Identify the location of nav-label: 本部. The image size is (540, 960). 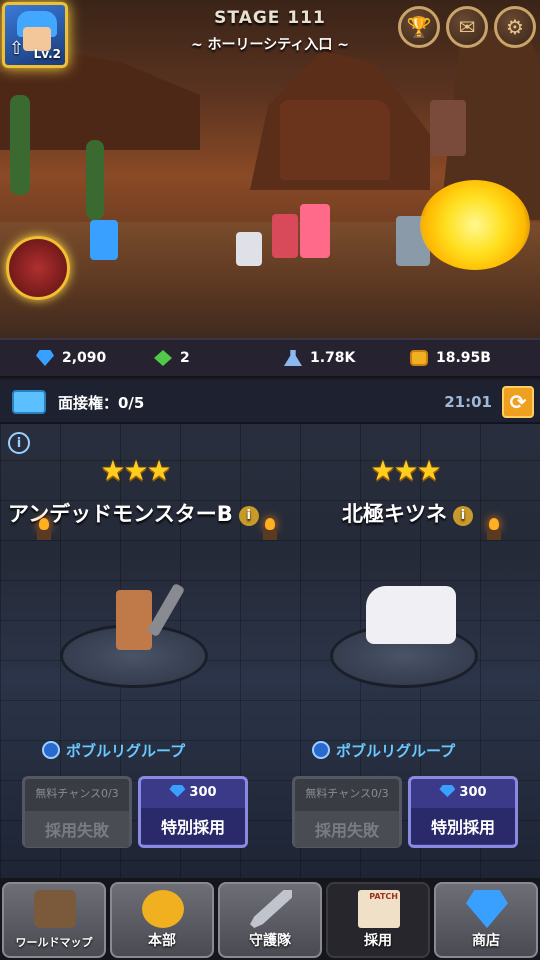
(162, 941).